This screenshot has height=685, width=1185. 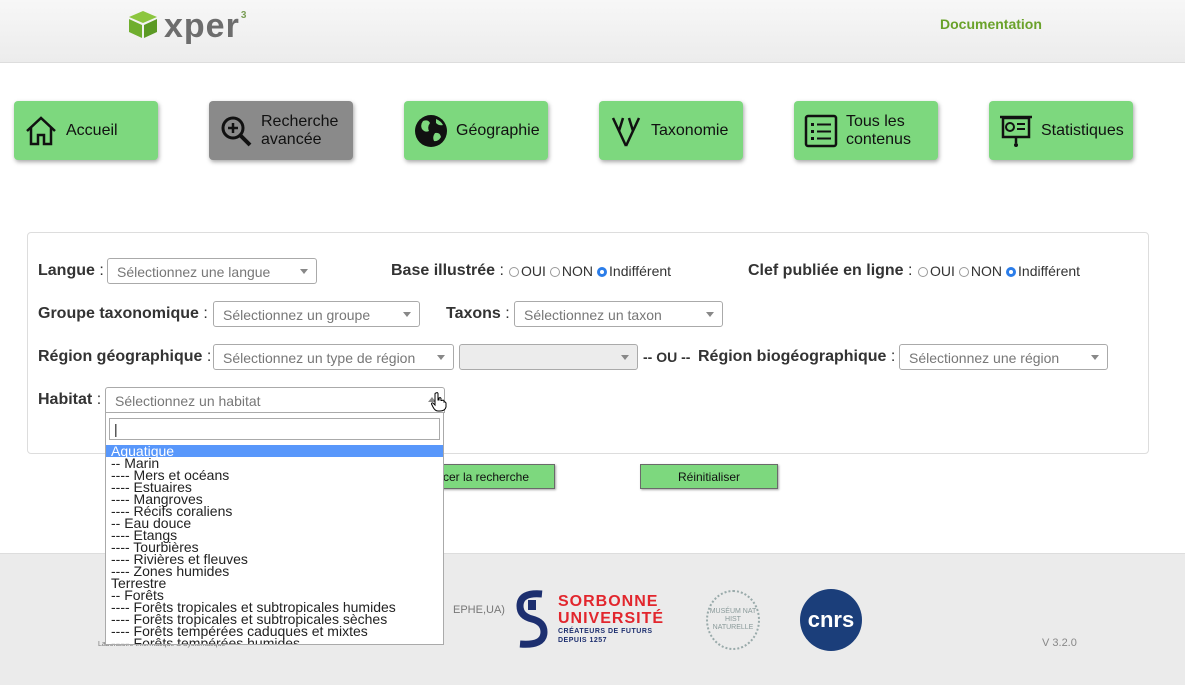 I want to click on sorbonne-tagline1: CRÉATEURS DE FUTURS, so click(x=605, y=631).